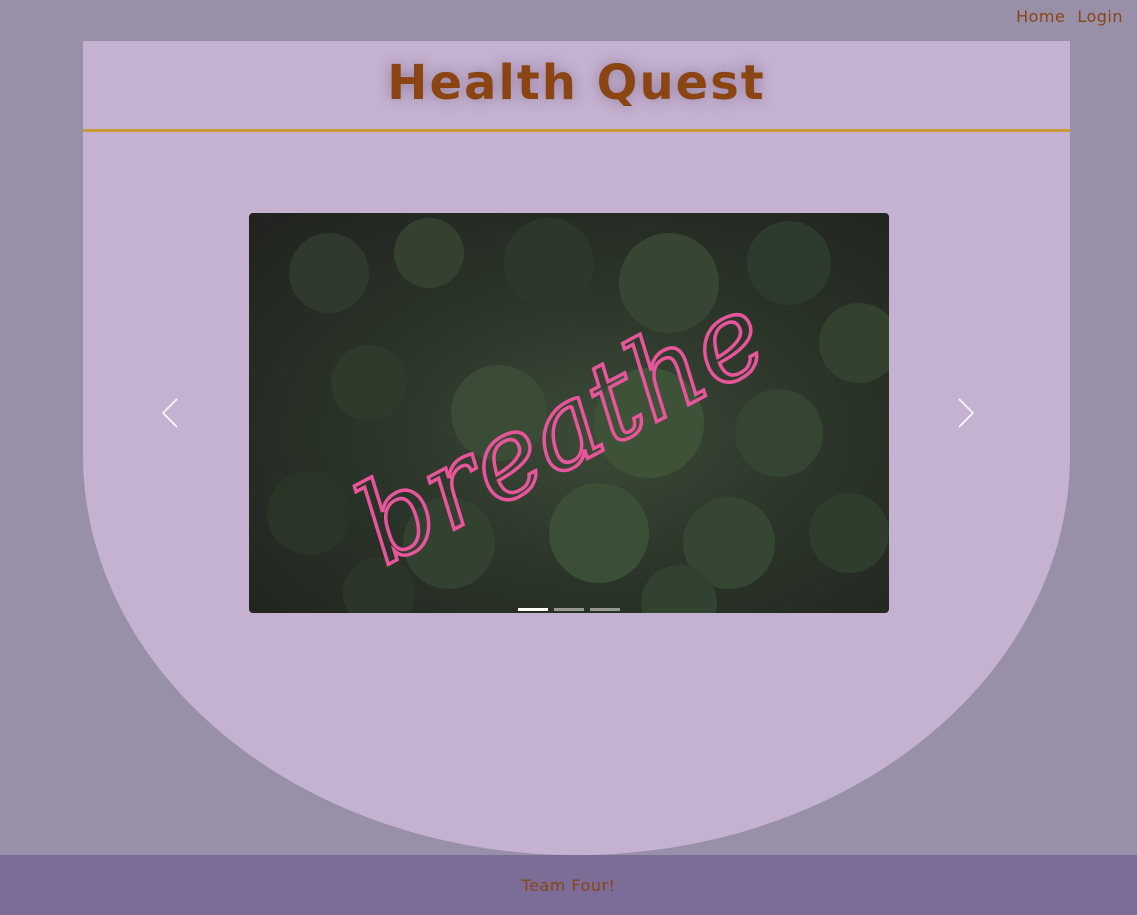 The width and height of the screenshot is (1137, 915). Describe the element at coordinates (1069, 16) in the screenshot. I see `top-navigation: Home Login` at that location.